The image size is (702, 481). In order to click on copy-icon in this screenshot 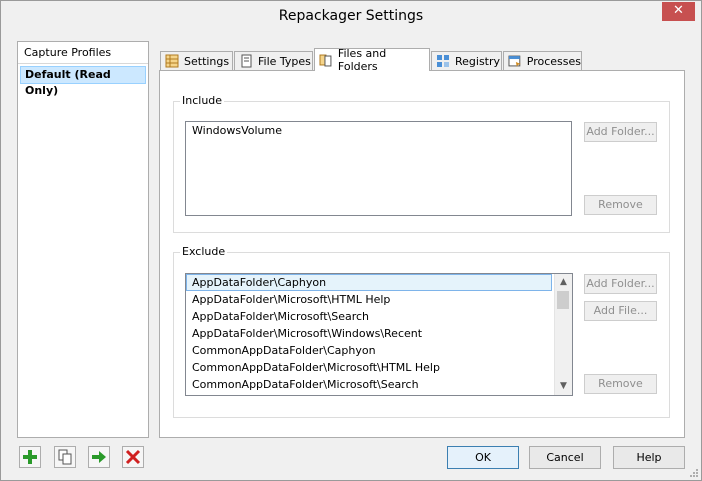, I will do `click(65, 457)`.